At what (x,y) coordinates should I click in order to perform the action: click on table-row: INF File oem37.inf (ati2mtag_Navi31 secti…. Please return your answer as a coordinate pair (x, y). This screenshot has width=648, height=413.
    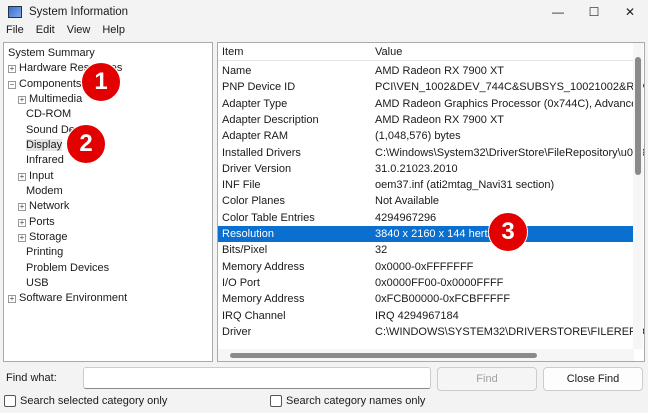
    Looking at the image, I should click on (425, 185).